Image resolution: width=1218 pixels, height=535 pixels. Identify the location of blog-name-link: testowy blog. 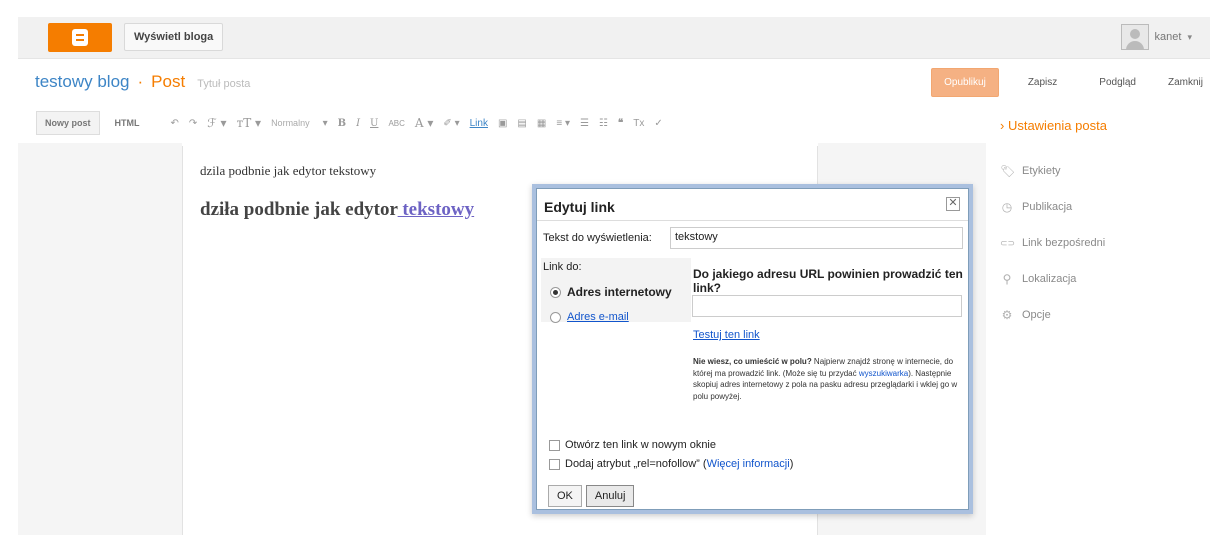
(82, 82).